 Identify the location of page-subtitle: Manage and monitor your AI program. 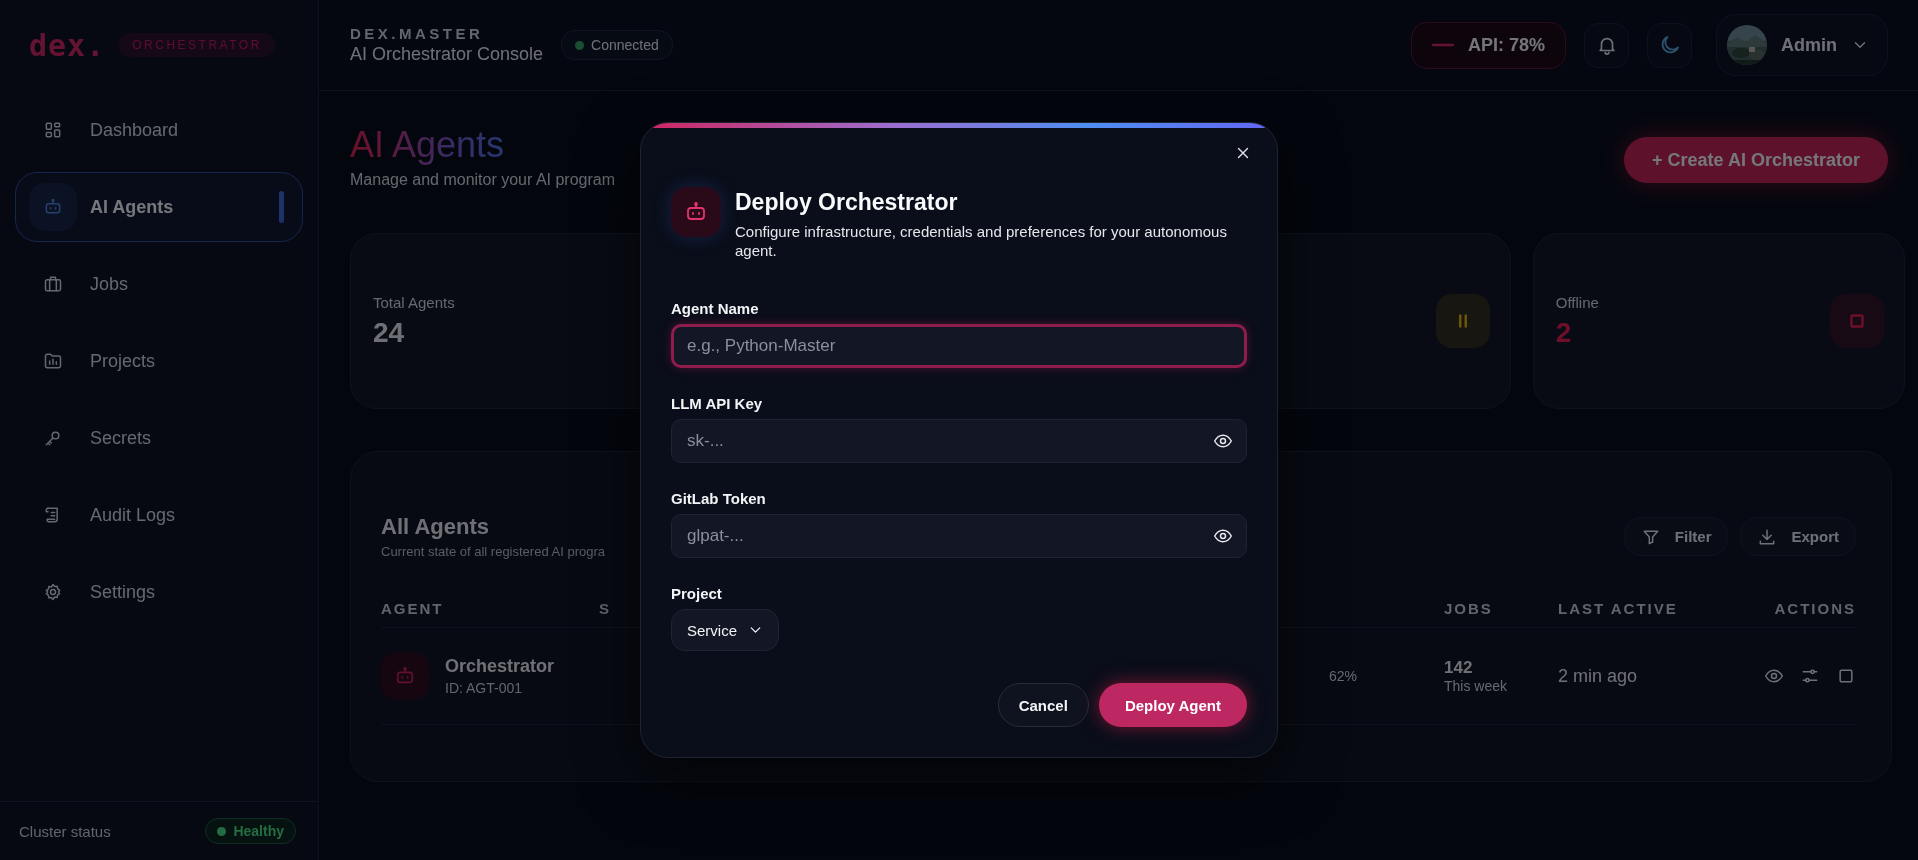
(483, 180).